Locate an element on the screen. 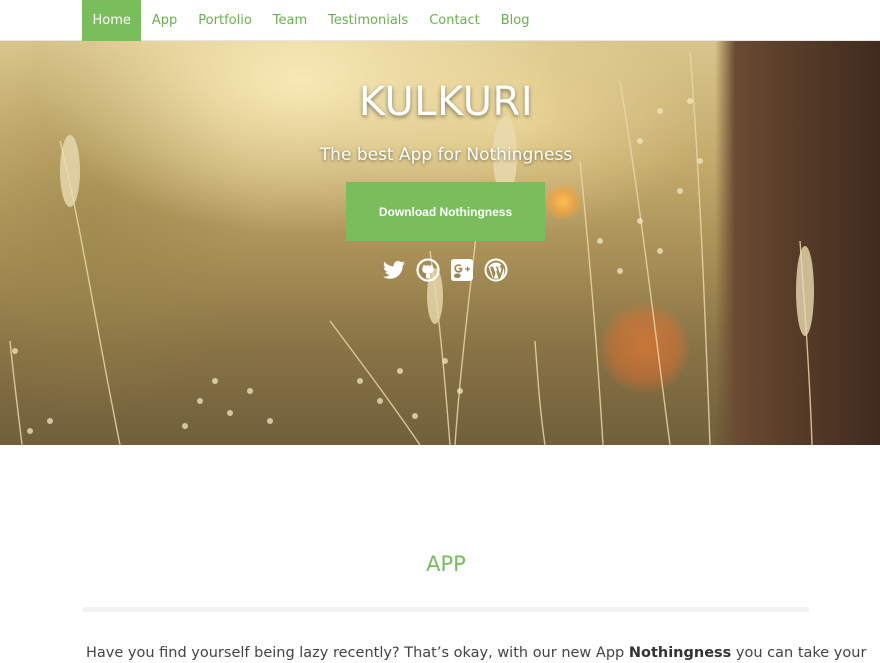 Image resolution: width=880 pixels, height=663 pixels. download-button: Download Nothingness is located at coordinates (445, 211).